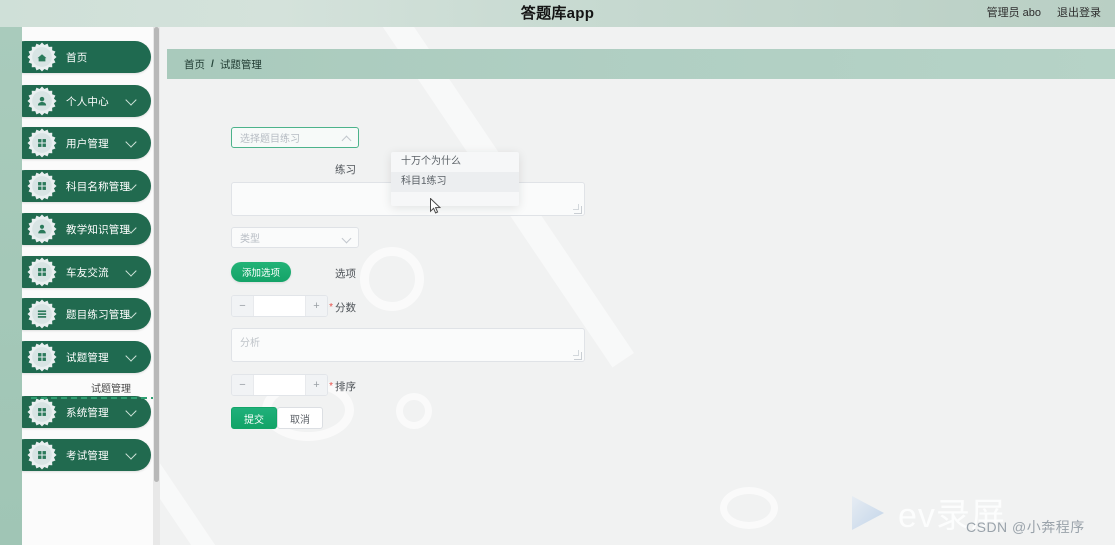 This screenshot has width=1115, height=545. I want to click on sidebar-item-label: 车友交流, so click(87, 272).